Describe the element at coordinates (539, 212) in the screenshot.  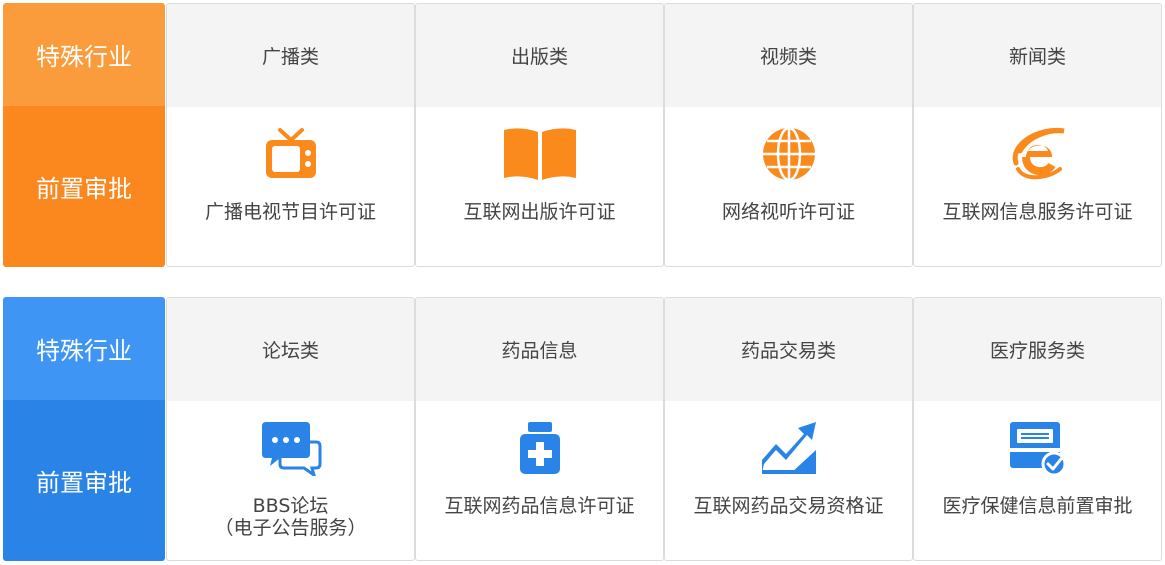
I see `license-label: 互联网出版许可证` at that location.